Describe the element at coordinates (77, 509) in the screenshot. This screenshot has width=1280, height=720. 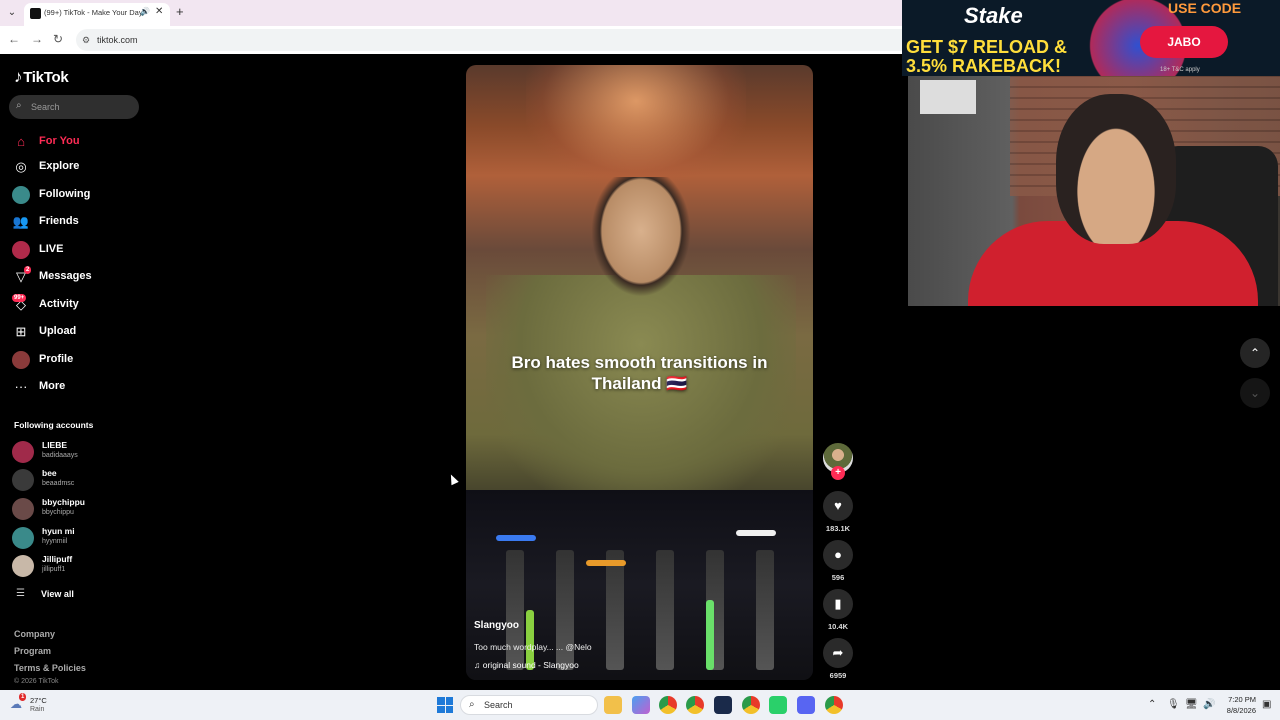
I see `following-account: bbychippu bbychippu` at that location.